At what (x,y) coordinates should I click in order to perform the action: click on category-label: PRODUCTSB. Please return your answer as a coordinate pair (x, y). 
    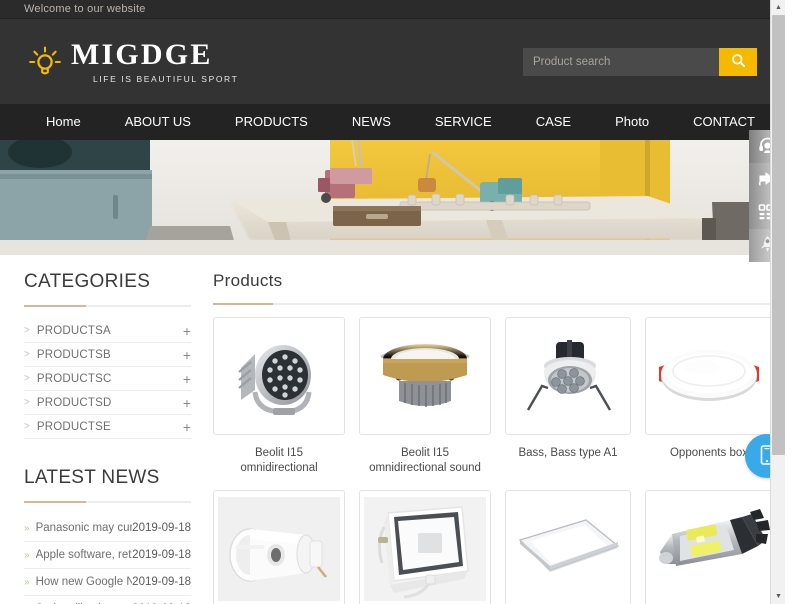
    Looking at the image, I should click on (73, 354).